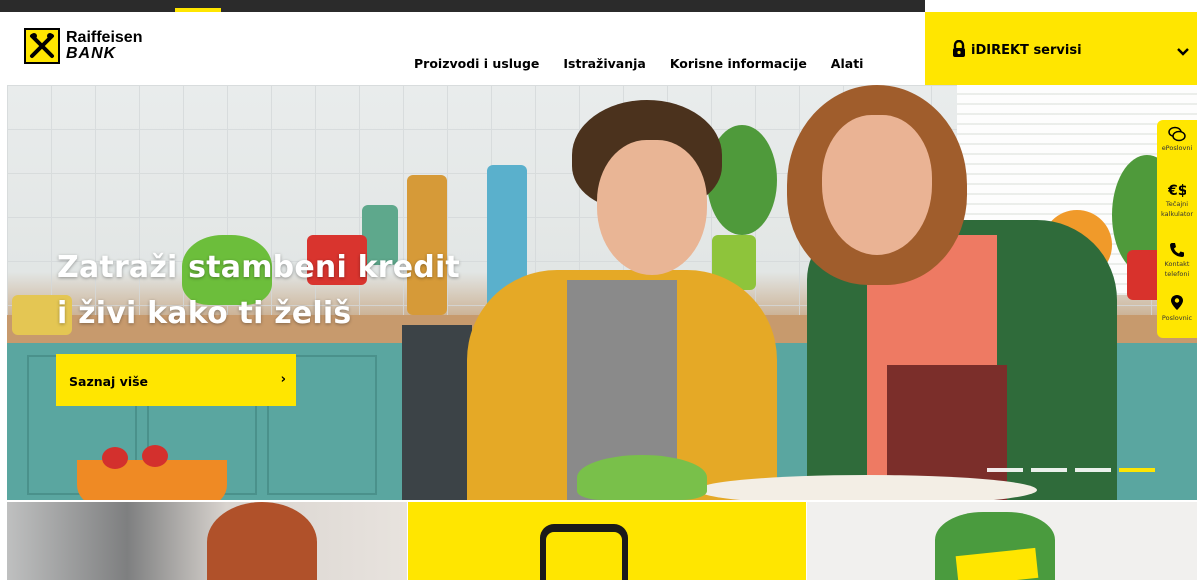 Image resolution: width=1197 pixels, height=580 pixels. I want to click on logo-name-line2: BANK, so click(91, 53).